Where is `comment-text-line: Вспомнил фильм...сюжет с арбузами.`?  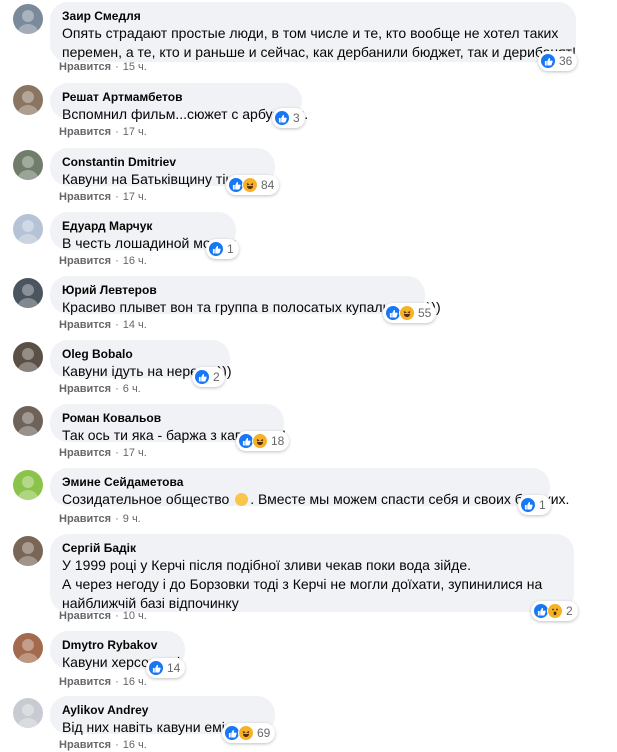
comment-text-line: Вспомнил фильм...сюжет с арбузами. is located at coordinates (185, 114).